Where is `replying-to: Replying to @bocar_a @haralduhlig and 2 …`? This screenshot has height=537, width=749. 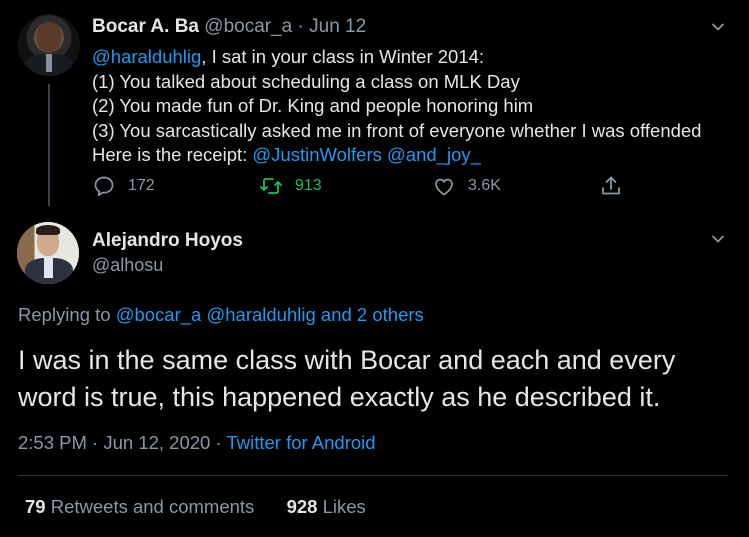 replying-to: Replying to @bocar_a @haralduhlig and 2 … is located at coordinates (221, 315).